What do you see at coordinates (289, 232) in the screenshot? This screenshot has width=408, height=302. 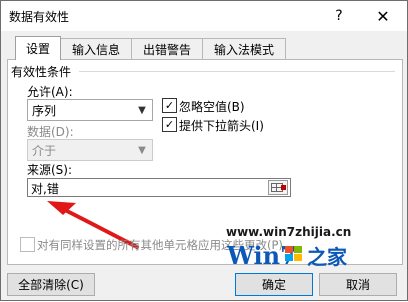 I see `watermark-url: www.win7zhijia.cn` at bounding box center [289, 232].